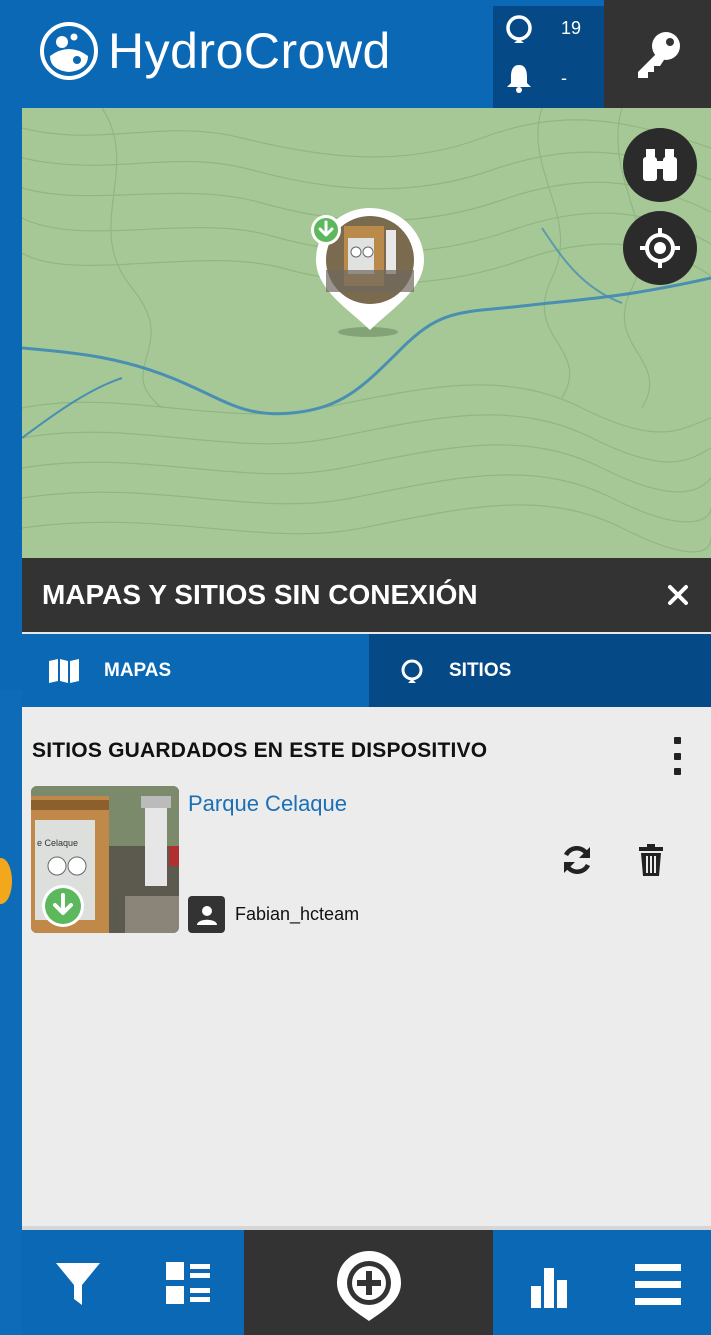 The height and width of the screenshot is (1335, 711). I want to click on menu-button, so click(658, 1285).